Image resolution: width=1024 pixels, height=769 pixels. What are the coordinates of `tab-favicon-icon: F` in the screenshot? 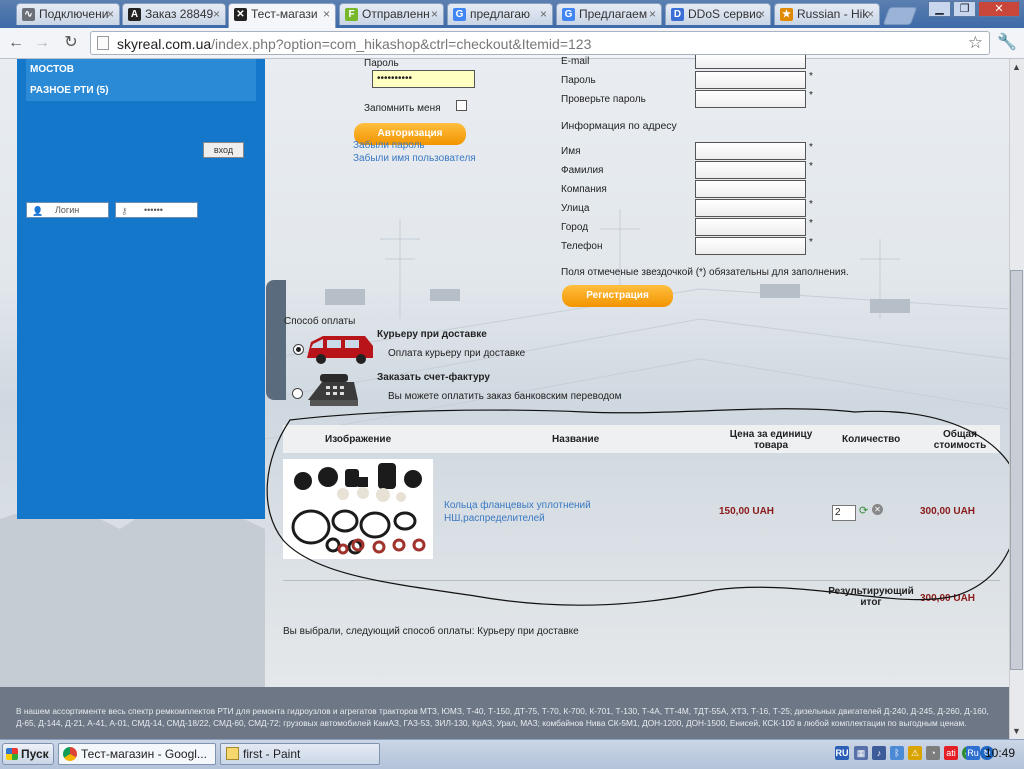 It's located at (351, 14).